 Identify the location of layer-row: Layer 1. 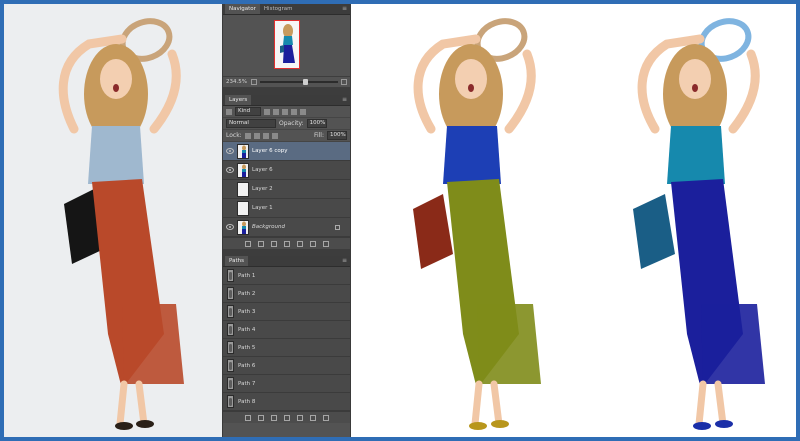
(286, 208).